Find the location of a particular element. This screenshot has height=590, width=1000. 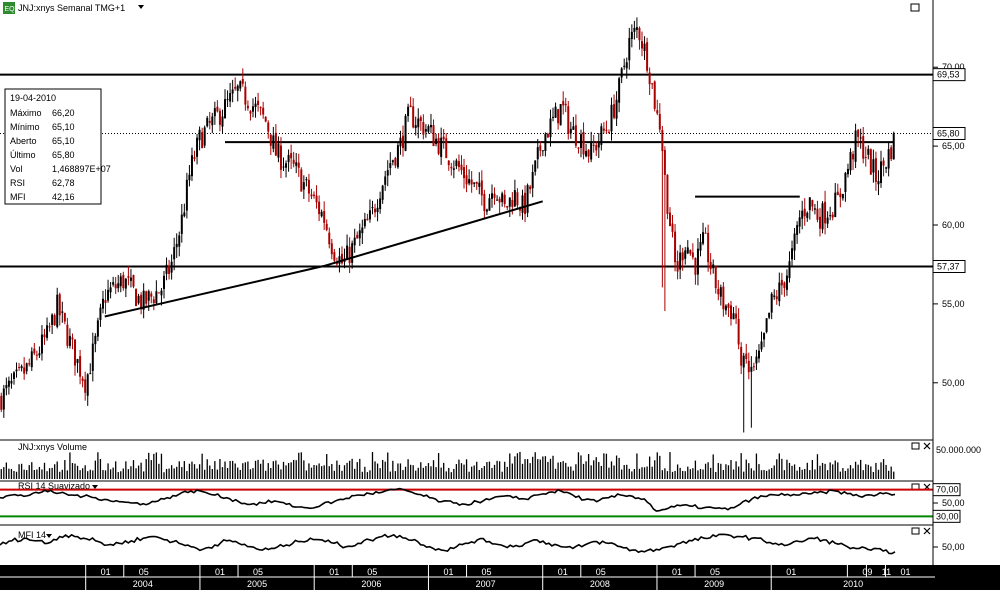

year-label: 2006 is located at coordinates (371, 584).